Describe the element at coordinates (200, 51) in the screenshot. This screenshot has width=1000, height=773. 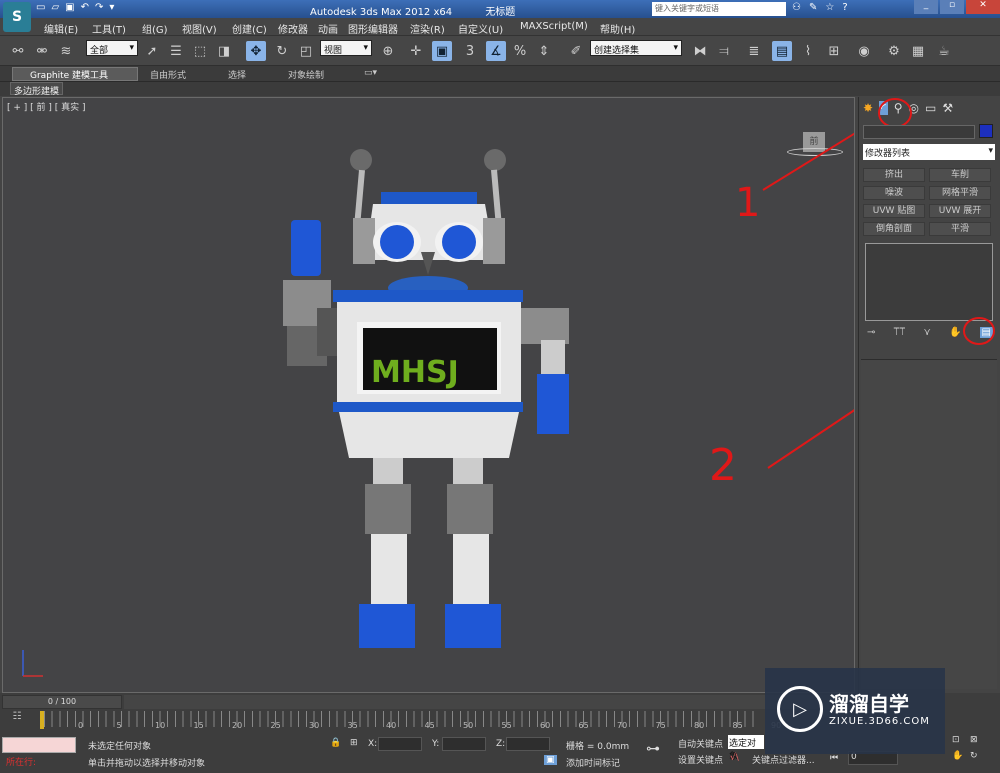
I see `rect-select-region-icon: ⬚` at that location.